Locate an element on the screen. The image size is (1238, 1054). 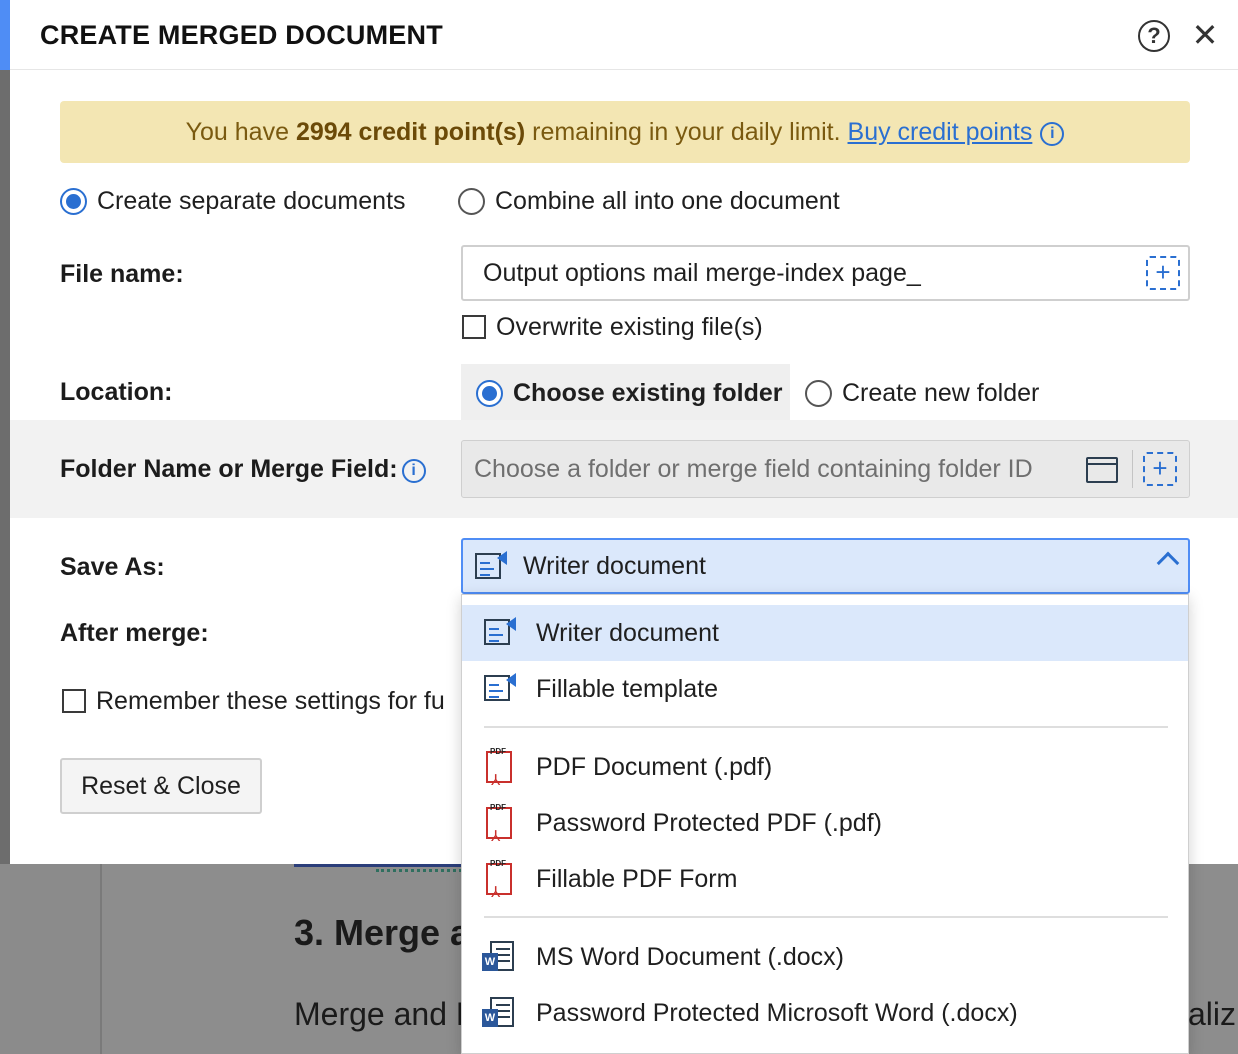
background-paragraph: Merge and E is located at coordinates (386, 1014).